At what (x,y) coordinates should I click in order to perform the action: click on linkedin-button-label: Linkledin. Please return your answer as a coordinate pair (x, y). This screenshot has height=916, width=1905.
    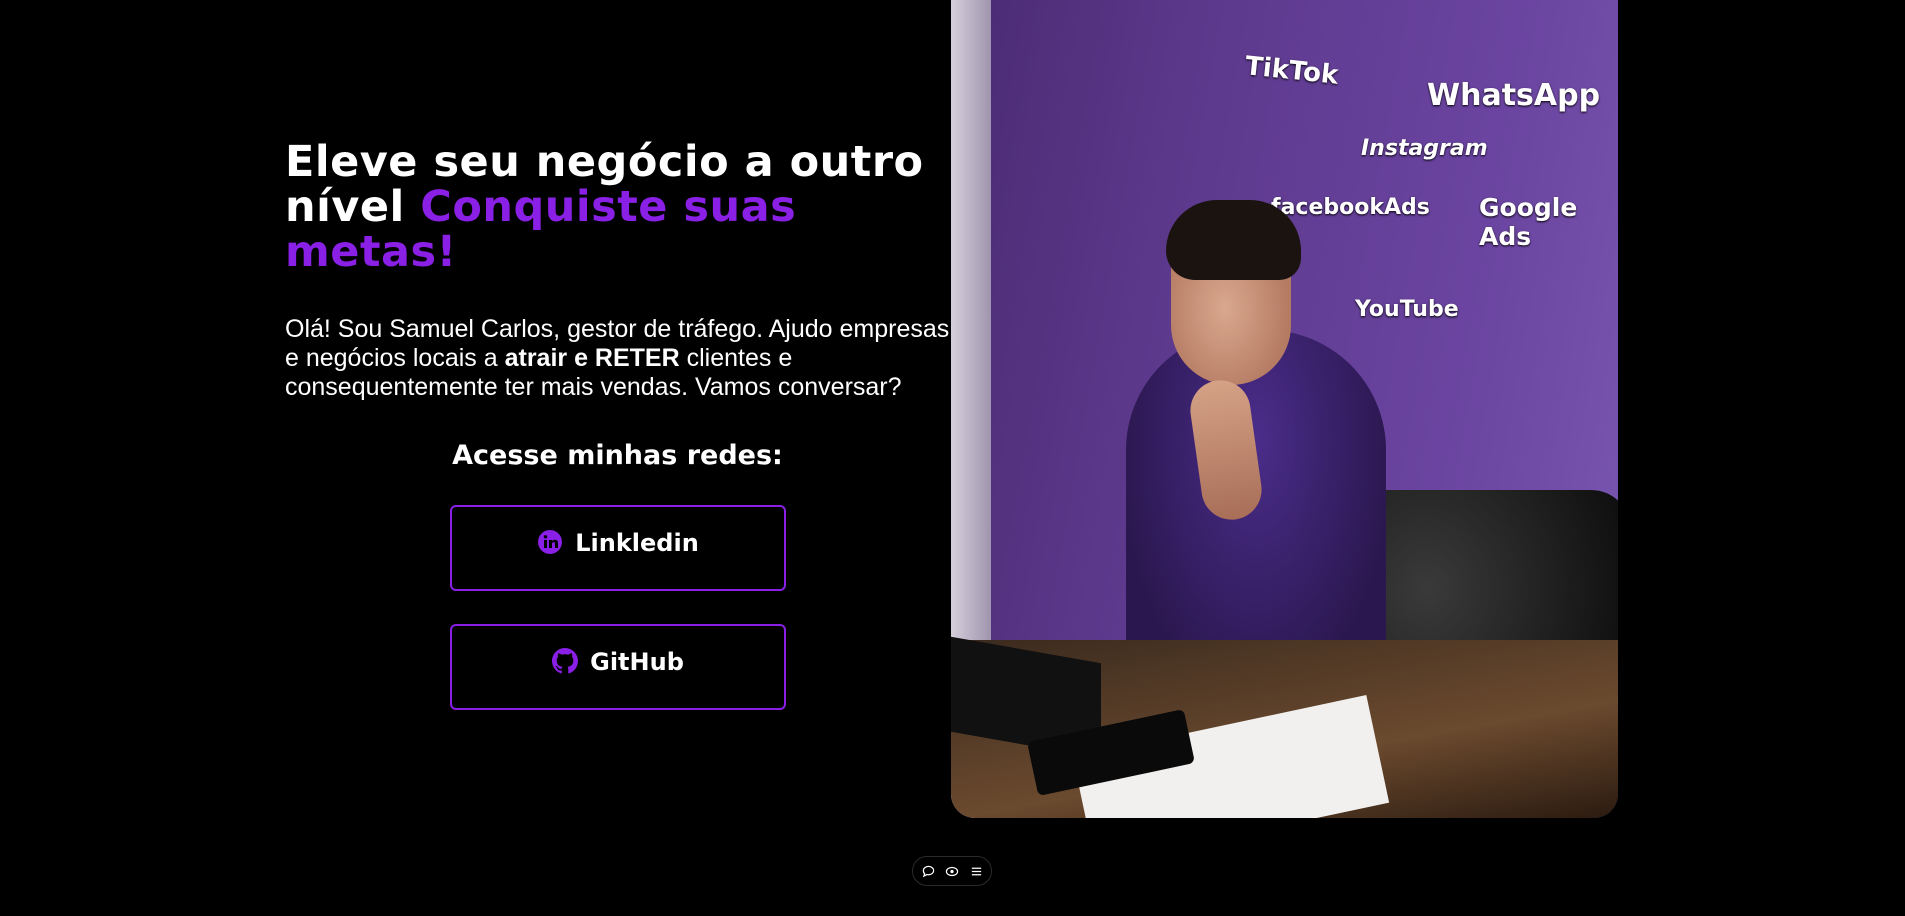
    Looking at the image, I should click on (637, 543).